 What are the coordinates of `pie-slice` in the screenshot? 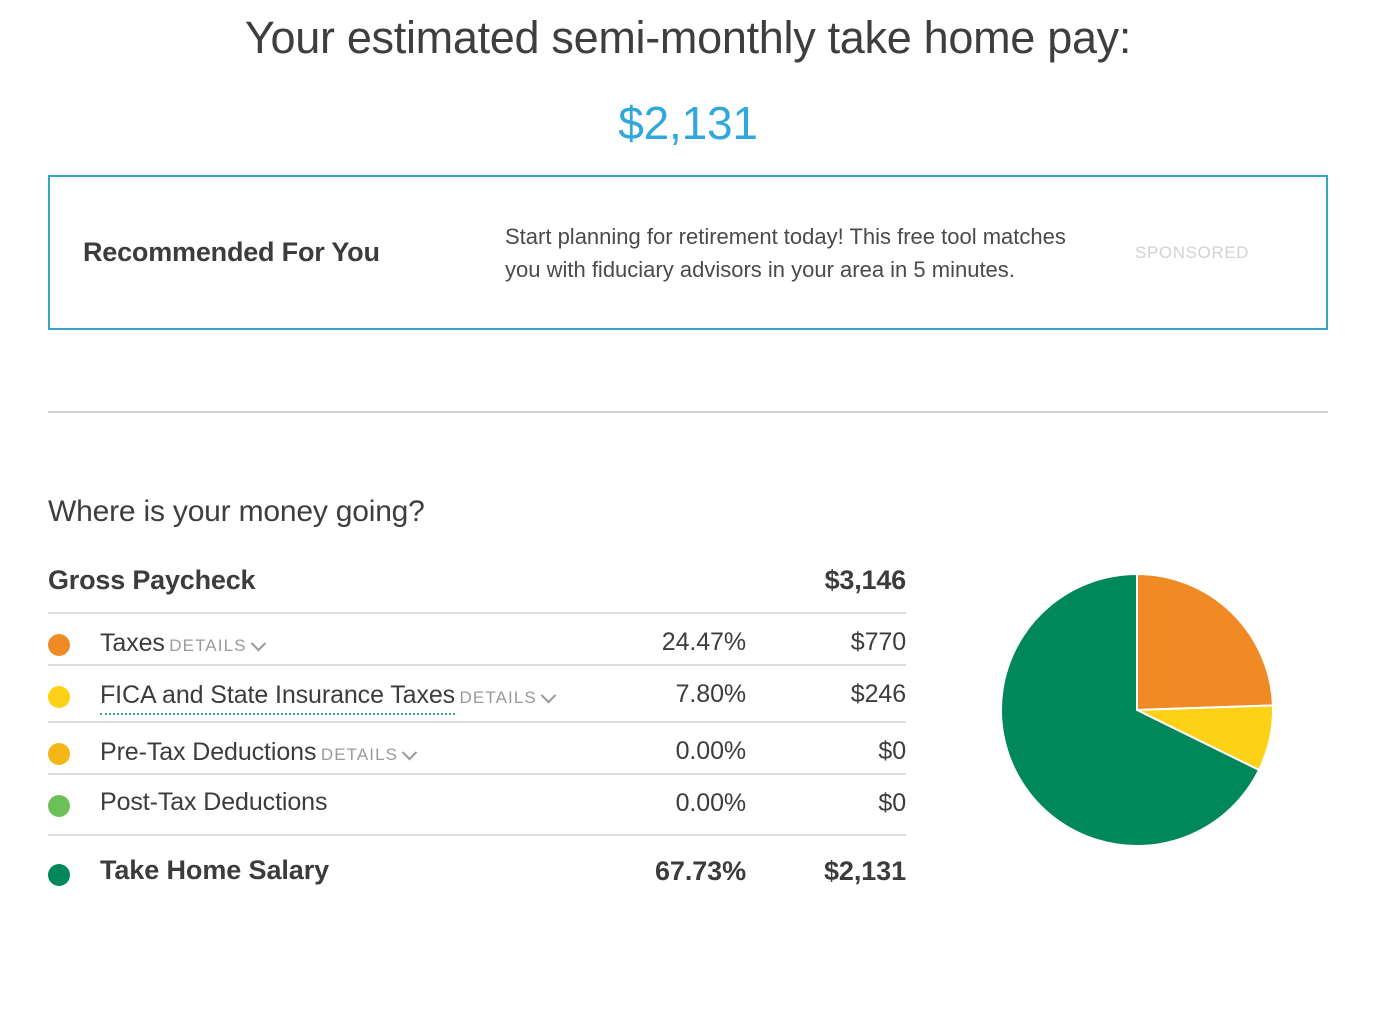 It's located at (1205, 642).